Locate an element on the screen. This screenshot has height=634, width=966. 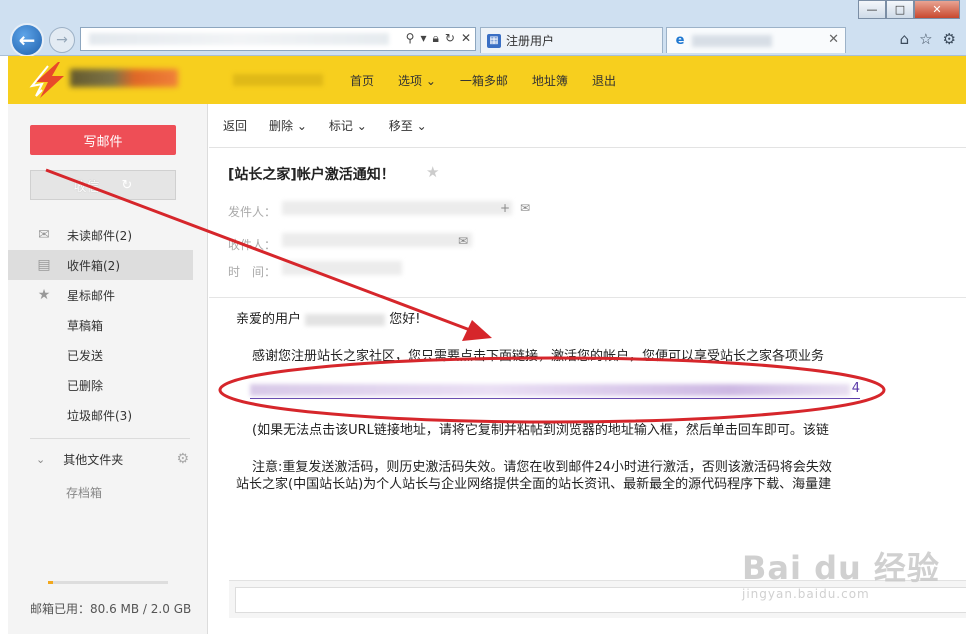
address-bar: ⚲ ▾ 🔒︎ ↻ ✕ is located at coordinates (278, 39).